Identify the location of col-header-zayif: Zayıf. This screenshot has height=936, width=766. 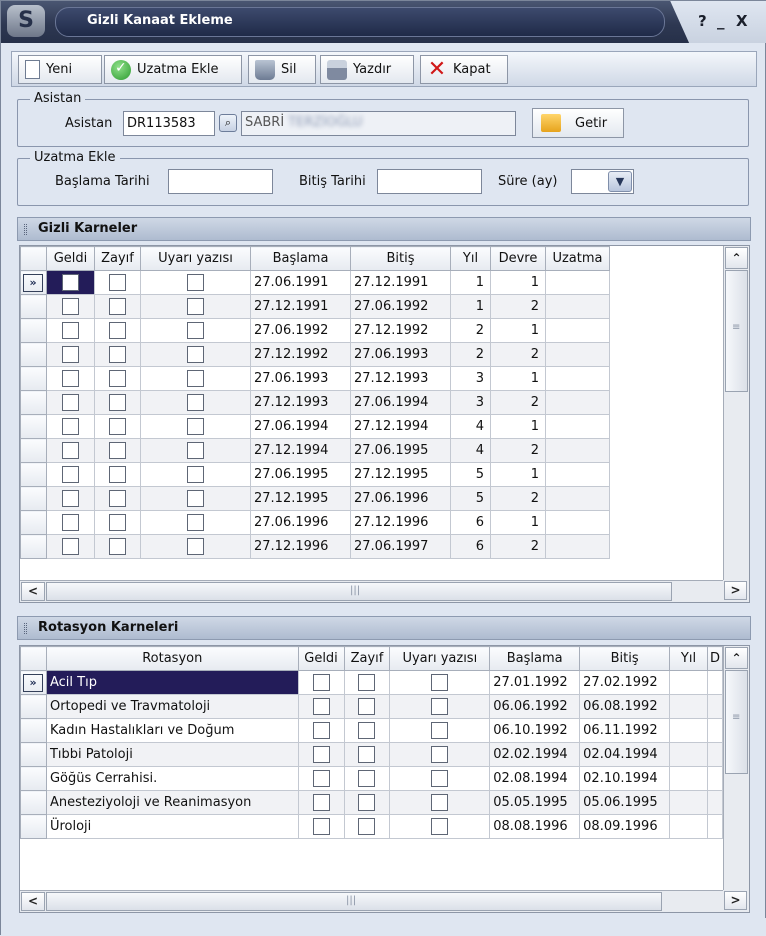
(117, 258).